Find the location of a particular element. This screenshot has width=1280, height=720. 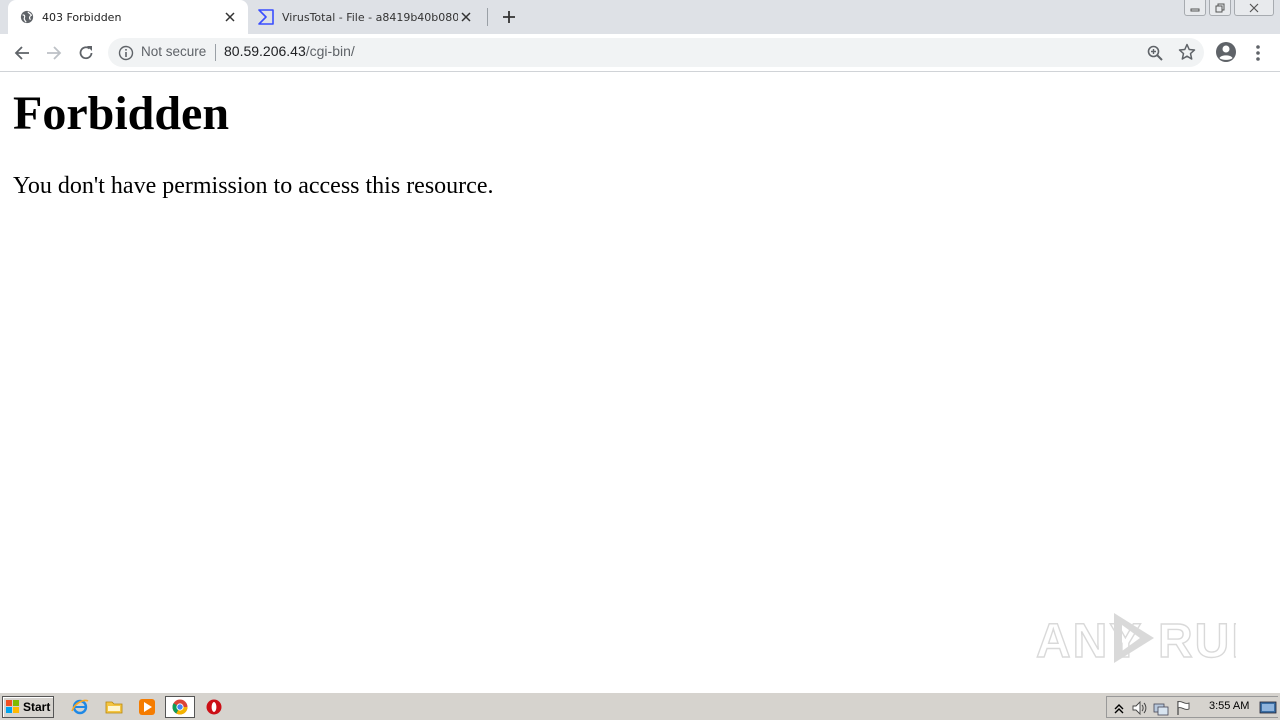

url-path: /cgi-bin/ is located at coordinates (330, 51).